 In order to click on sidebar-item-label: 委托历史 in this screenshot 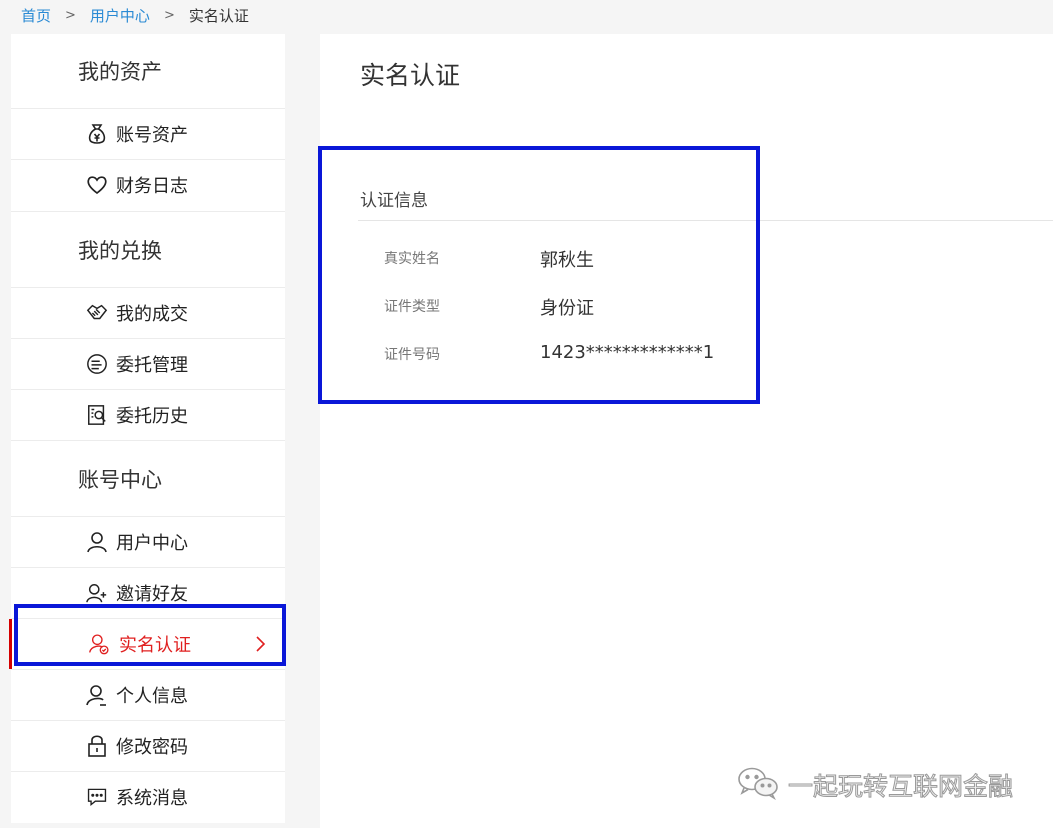, I will do `click(152, 416)`.